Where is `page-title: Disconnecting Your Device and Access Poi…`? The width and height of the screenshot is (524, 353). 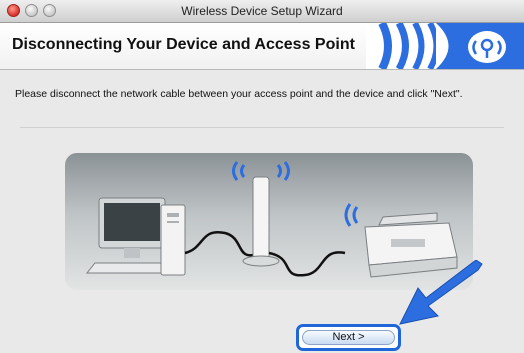
page-title: Disconnecting Your Device and Access Poi… is located at coordinates (183, 44).